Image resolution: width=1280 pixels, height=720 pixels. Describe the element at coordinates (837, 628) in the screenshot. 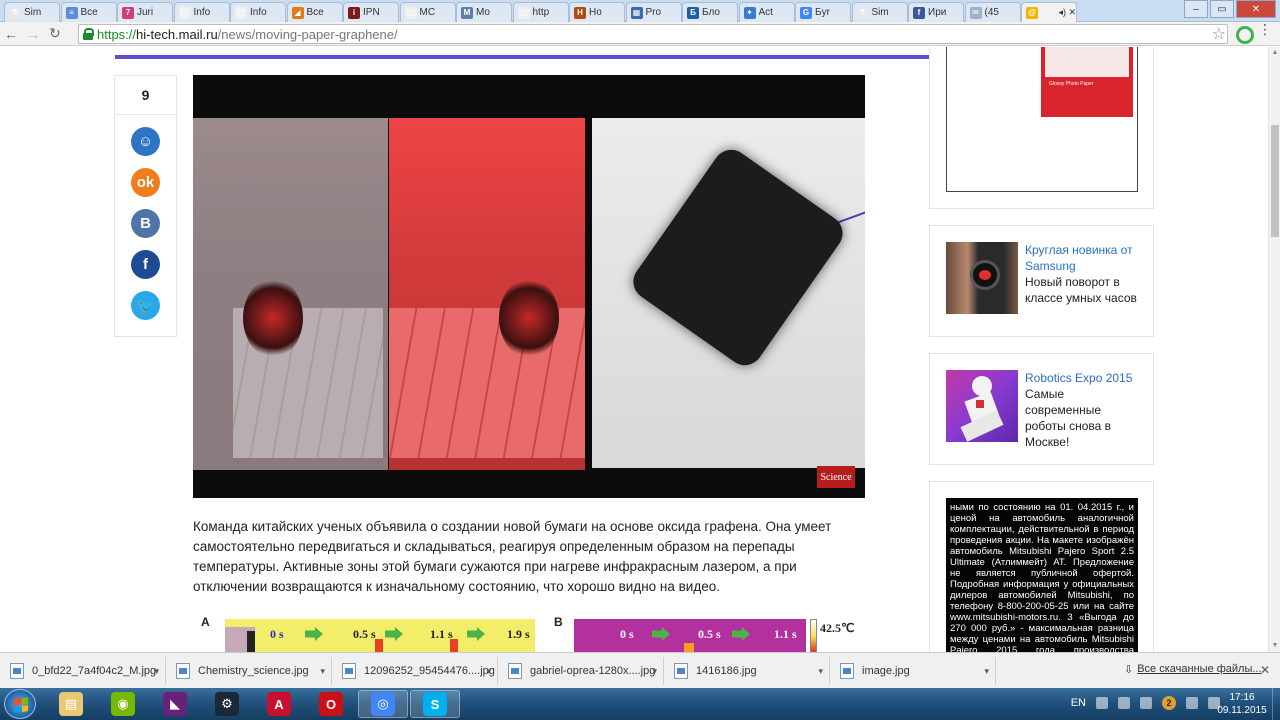

I see `temperature-label: 42.5℃` at that location.